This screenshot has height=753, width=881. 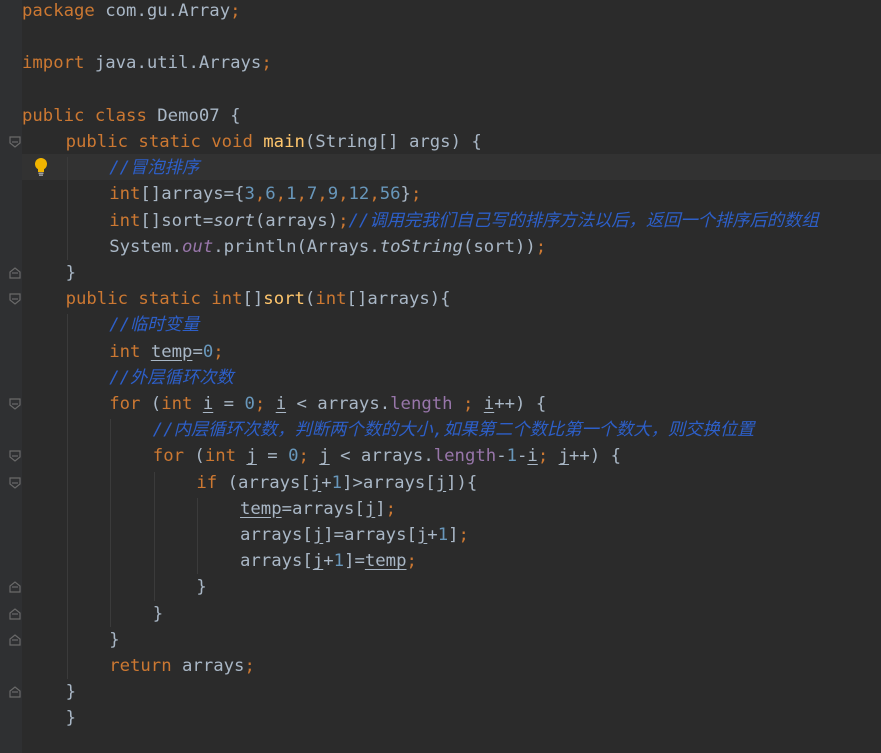 What do you see at coordinates (131, 12) in the screenshot?
I see `code-line: package com.gu.Array;` at bounding box center [131, 12].